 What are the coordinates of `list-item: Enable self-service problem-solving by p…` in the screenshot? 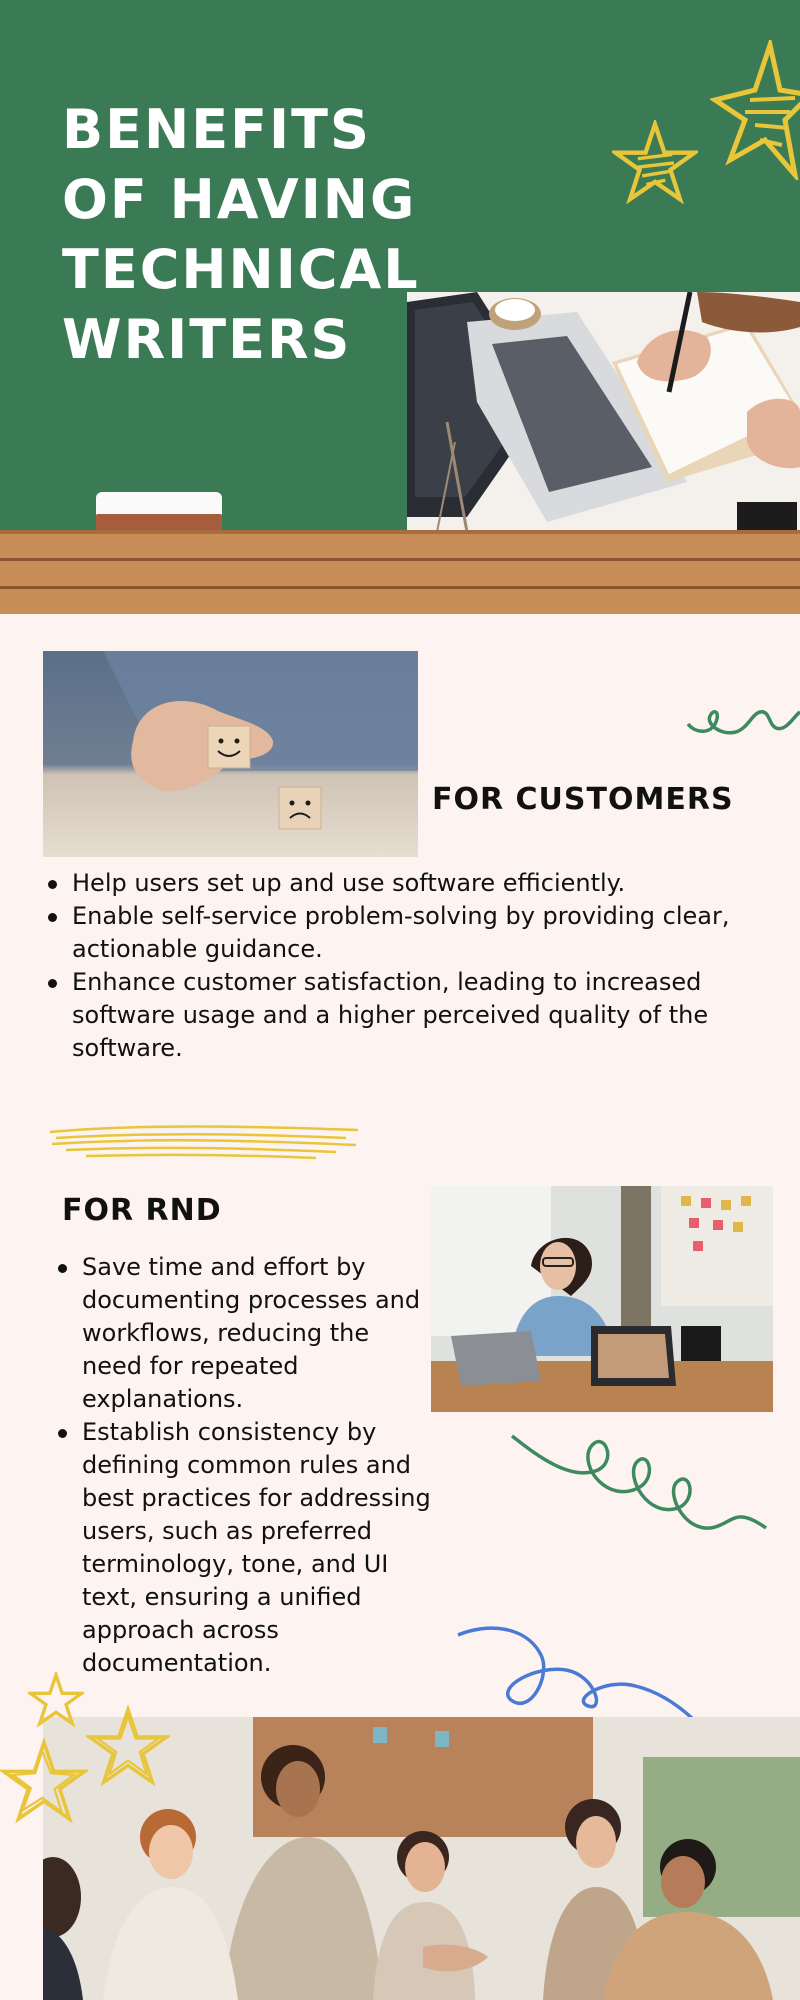 It's located at (394, 933).